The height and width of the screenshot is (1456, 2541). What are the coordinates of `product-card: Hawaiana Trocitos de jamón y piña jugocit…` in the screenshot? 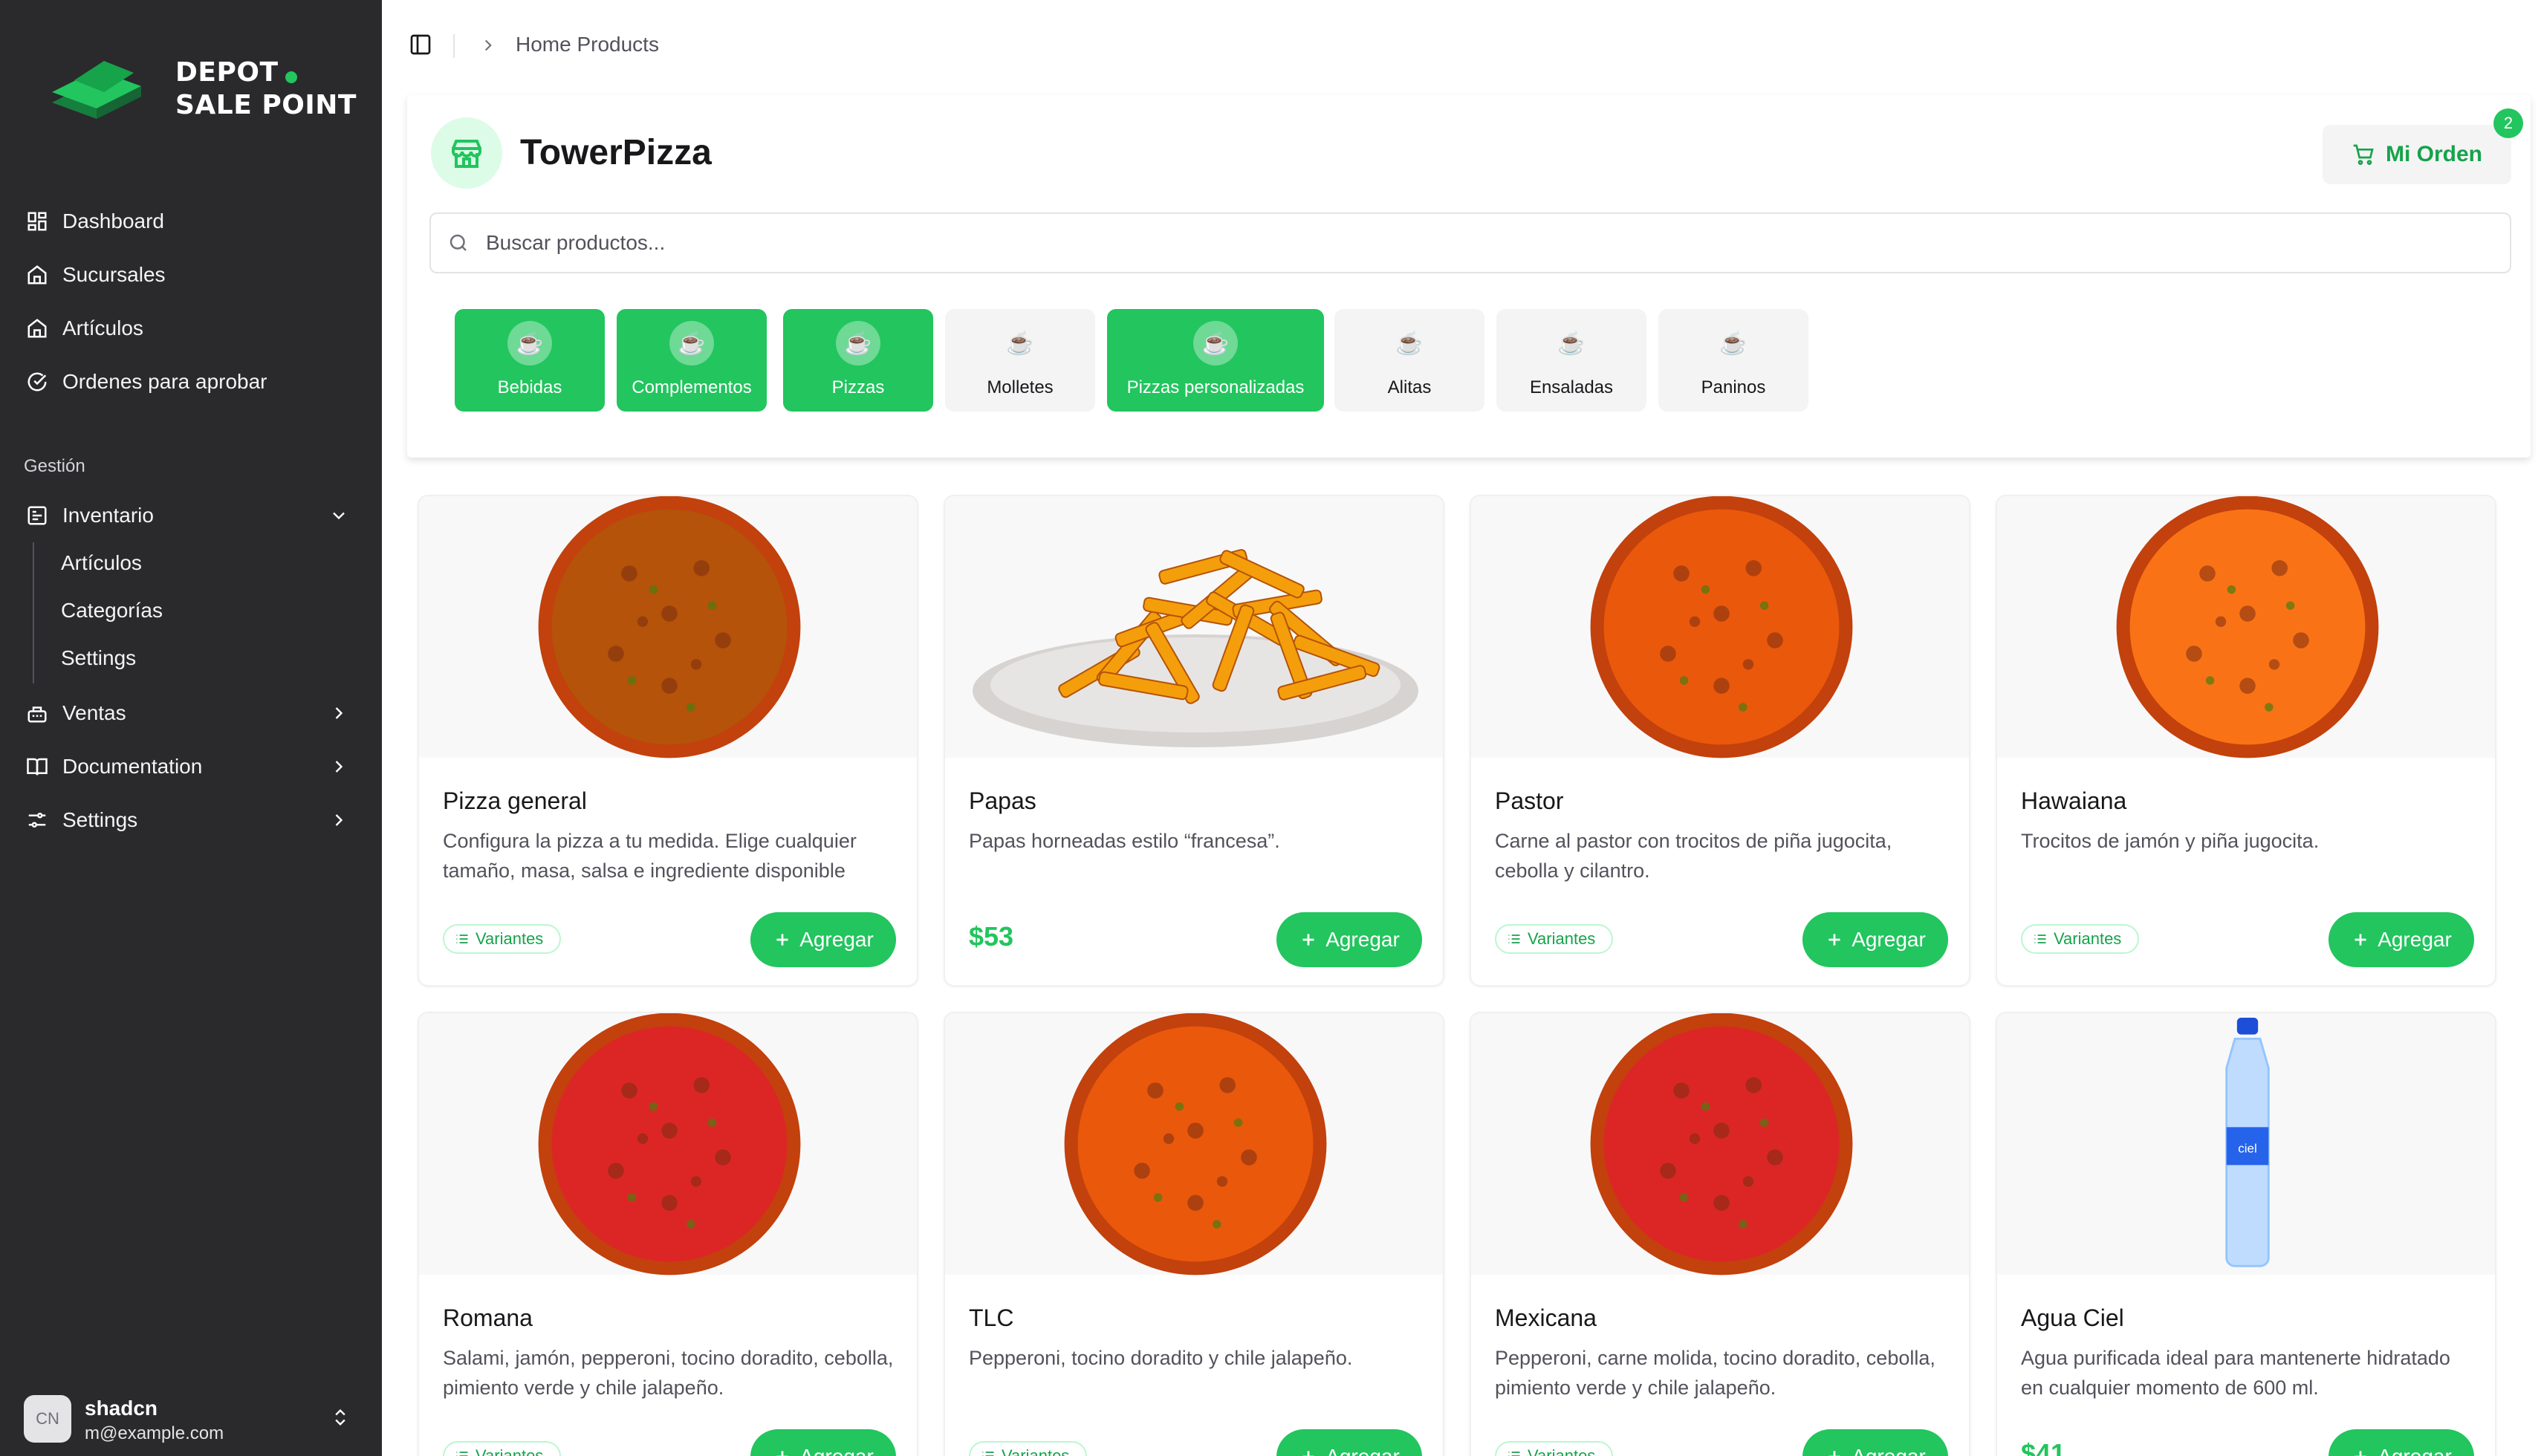 It's located at (2246, 741).